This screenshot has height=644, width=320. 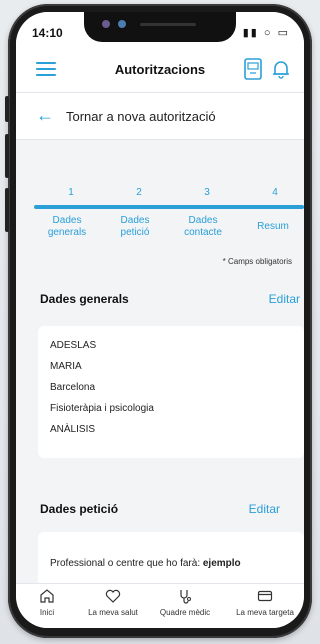 I want to click on side-button, so click(x=7, y=109).